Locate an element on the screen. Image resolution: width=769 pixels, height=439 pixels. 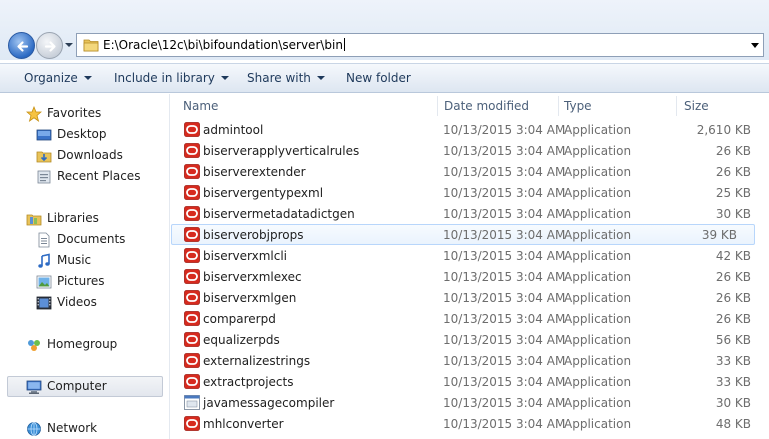
file-name: biserverxmlcli is located at coordinates (245, 256).